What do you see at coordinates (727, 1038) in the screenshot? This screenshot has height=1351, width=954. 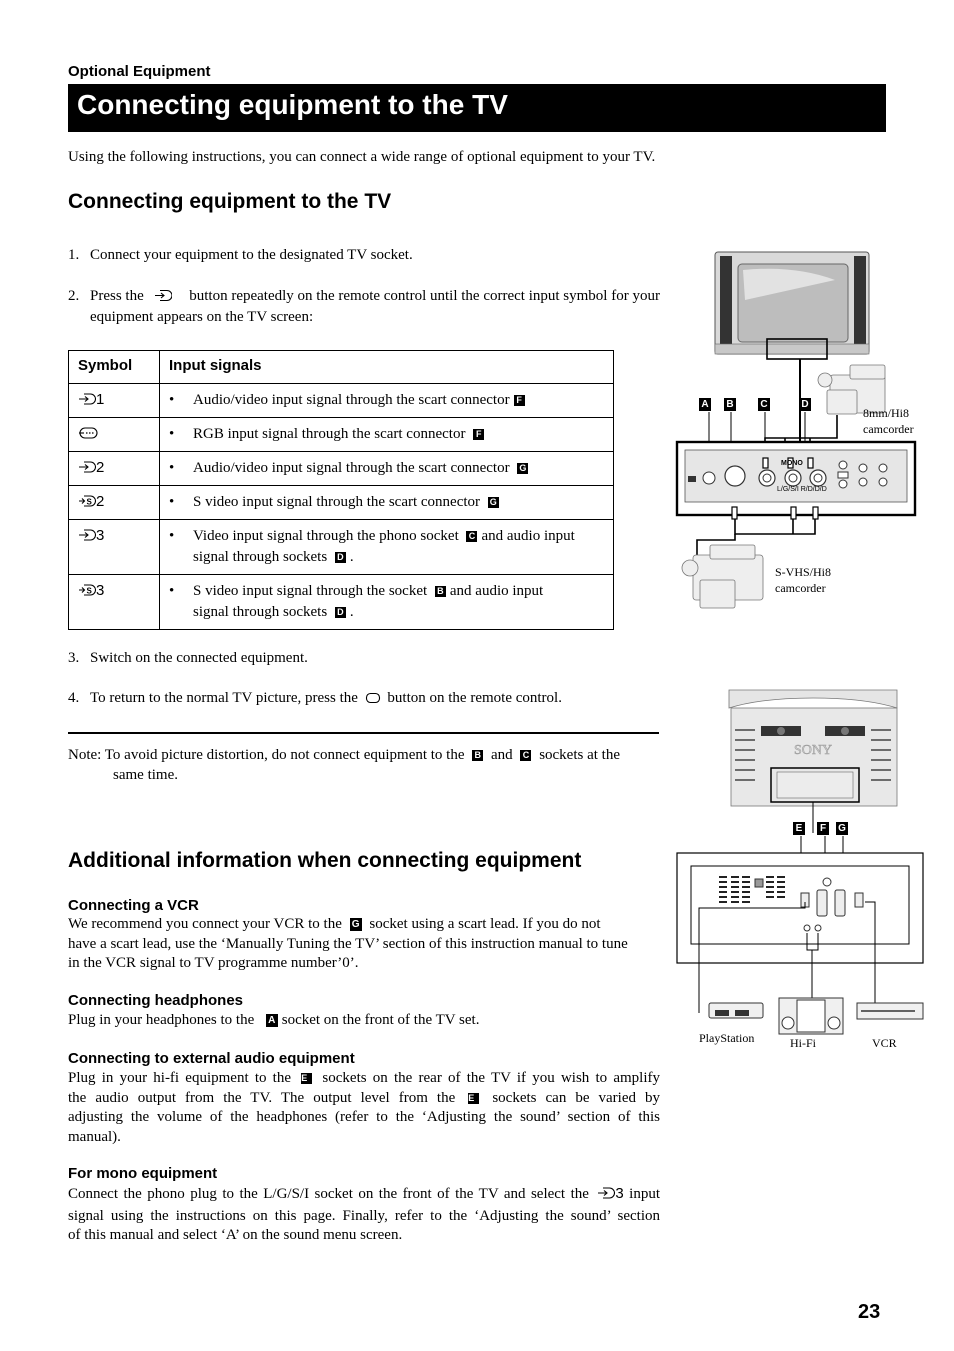 I see `playstation-label: PlayStation` at bounding box center [727, 1038].